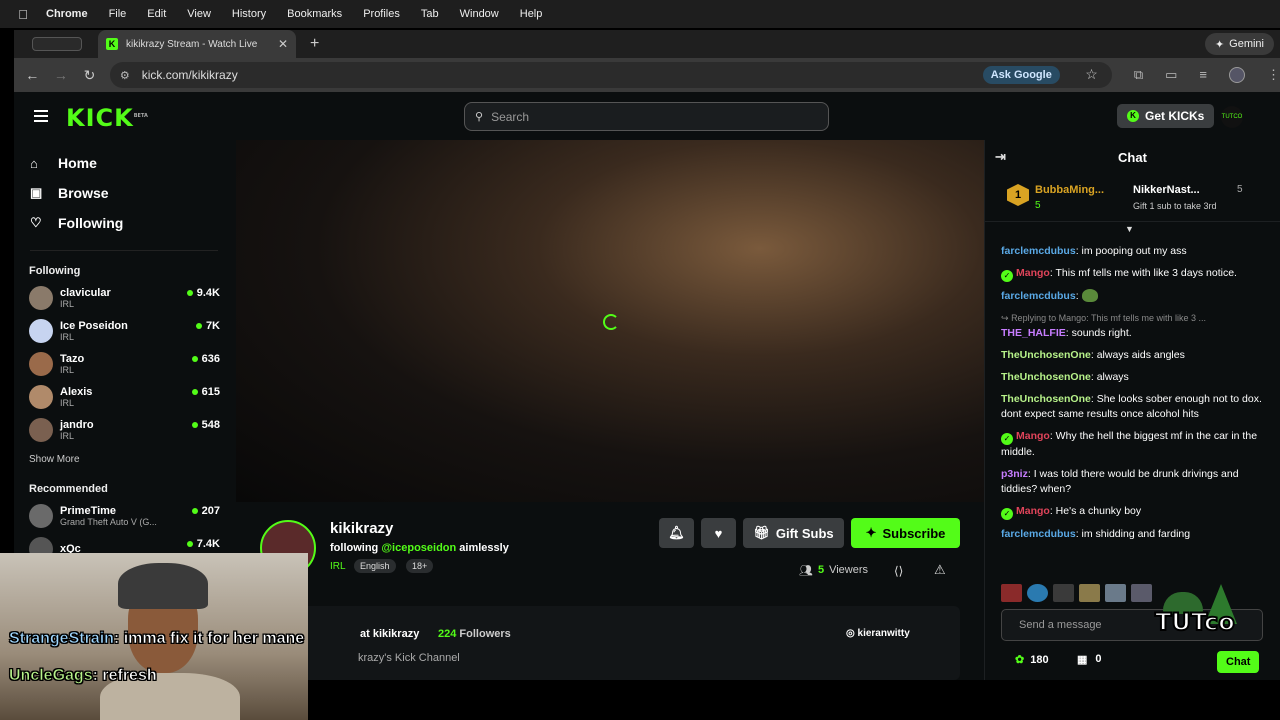  Describe the element at coordinates (124, 429) in the screenshot. I see `channel-item-jandro: jandro IRL 548` at that location.